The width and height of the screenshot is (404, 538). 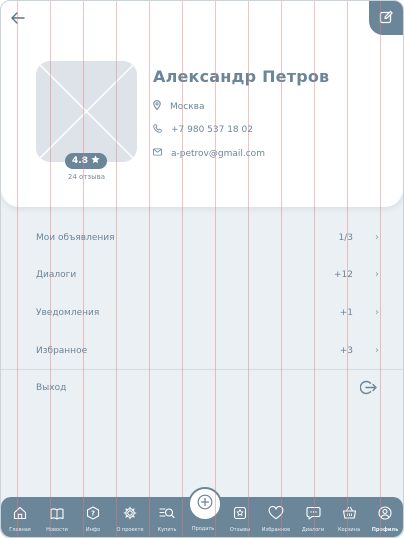 I want to click on nav-item-news: Новости, so click(x=57, y=517).